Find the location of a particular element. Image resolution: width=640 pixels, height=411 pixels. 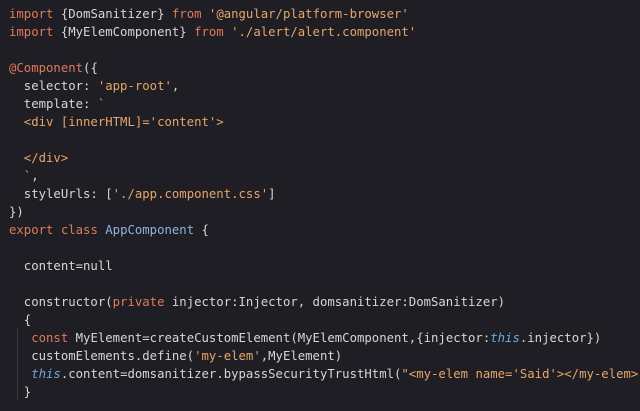

code-token: AppComponent is located at coordinates (150, 230).